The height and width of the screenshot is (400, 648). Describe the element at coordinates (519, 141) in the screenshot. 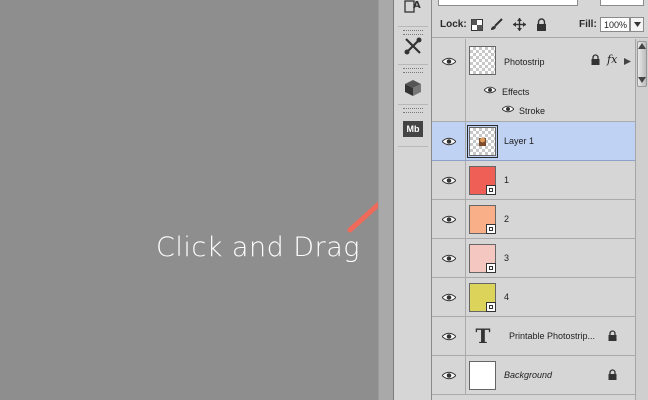

I see `layer-name: Layer 1` at that location.